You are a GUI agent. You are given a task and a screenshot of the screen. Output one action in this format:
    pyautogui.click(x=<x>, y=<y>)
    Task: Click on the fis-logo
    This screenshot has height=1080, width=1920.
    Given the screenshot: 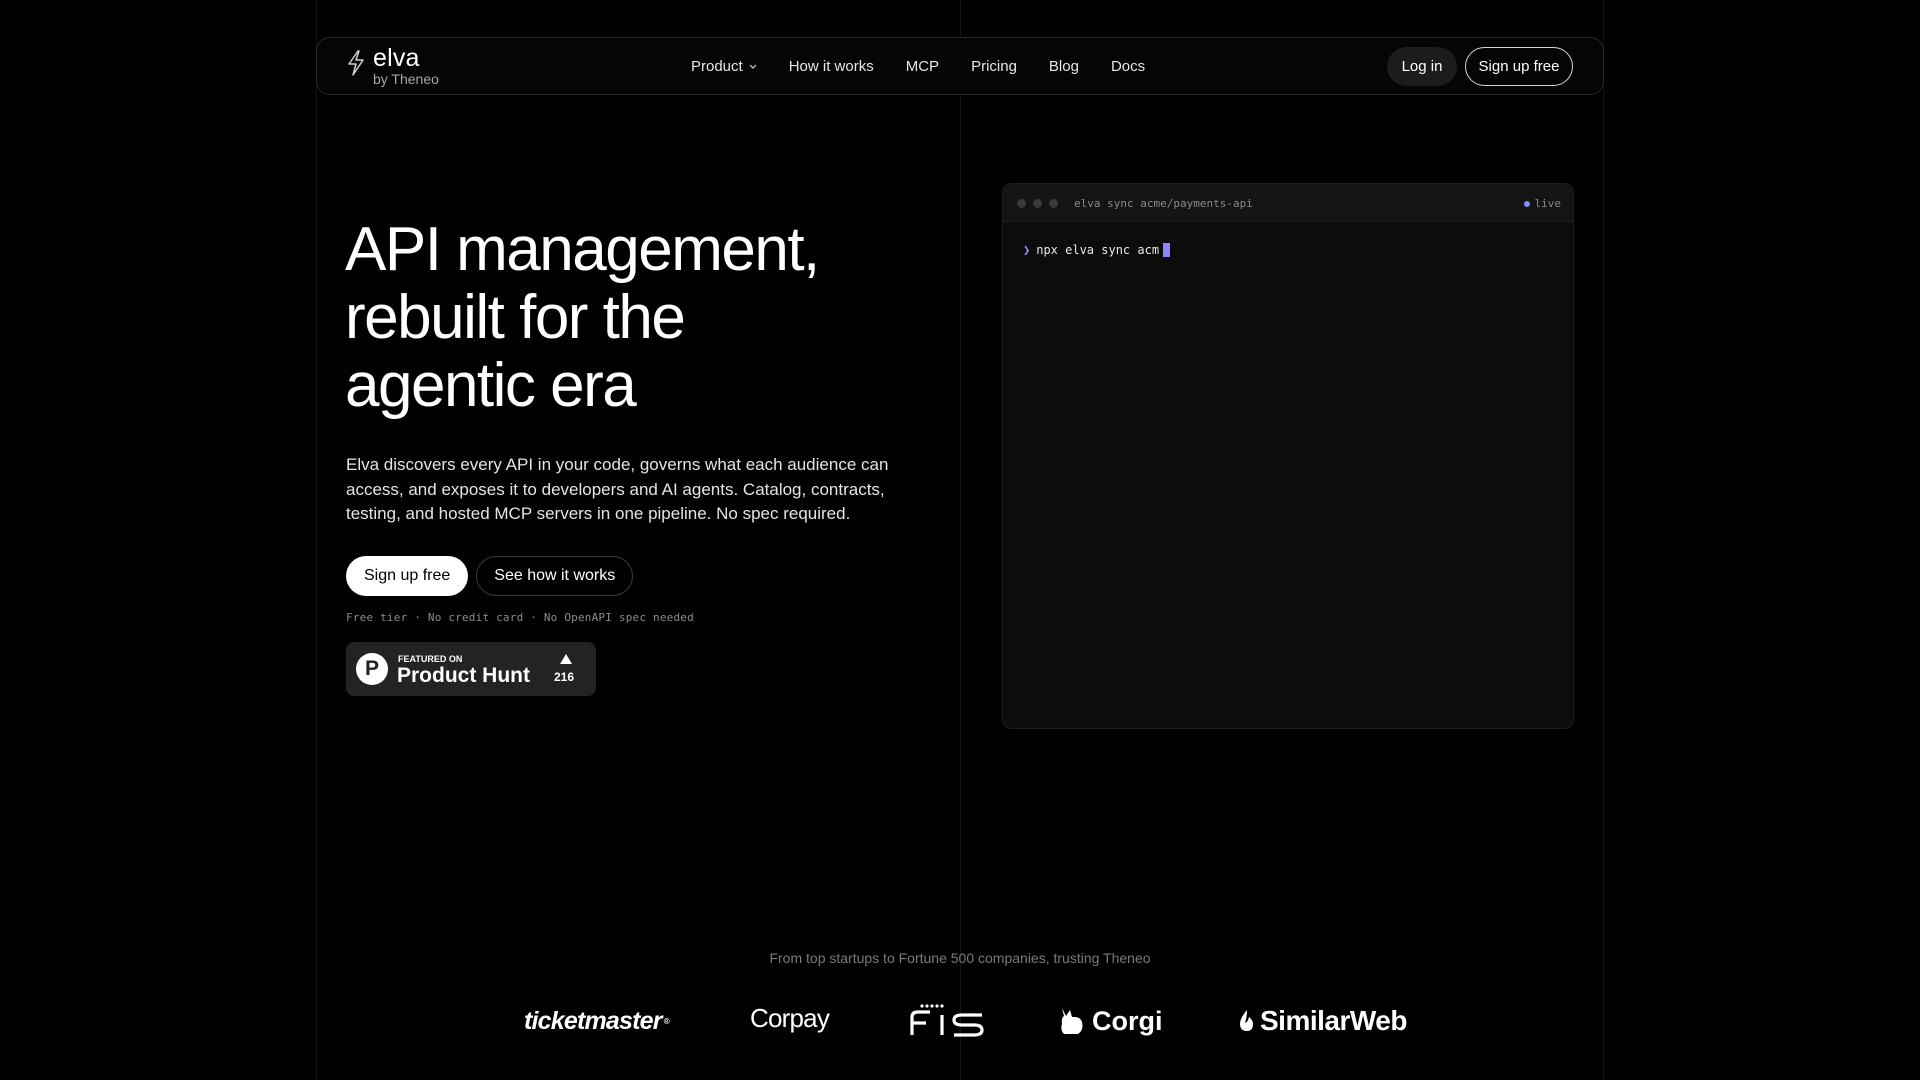 What is the action you would take?
    pyautogui.click(x=951, y=1021)
    